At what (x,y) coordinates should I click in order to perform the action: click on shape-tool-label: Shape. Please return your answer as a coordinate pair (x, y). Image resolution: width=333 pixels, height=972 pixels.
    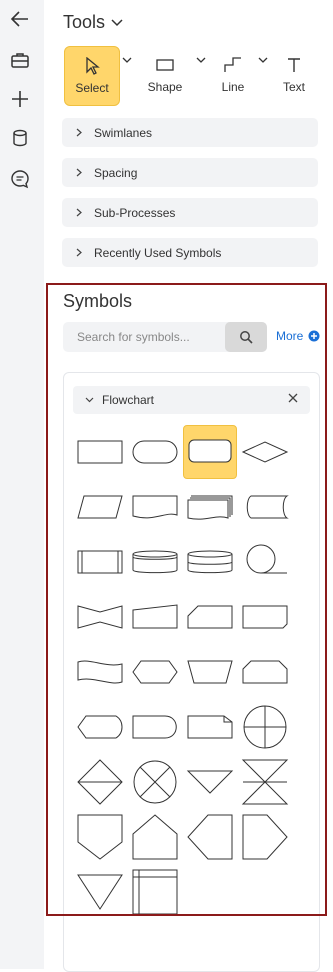
    Looking at the image, I should click on (165, 87).